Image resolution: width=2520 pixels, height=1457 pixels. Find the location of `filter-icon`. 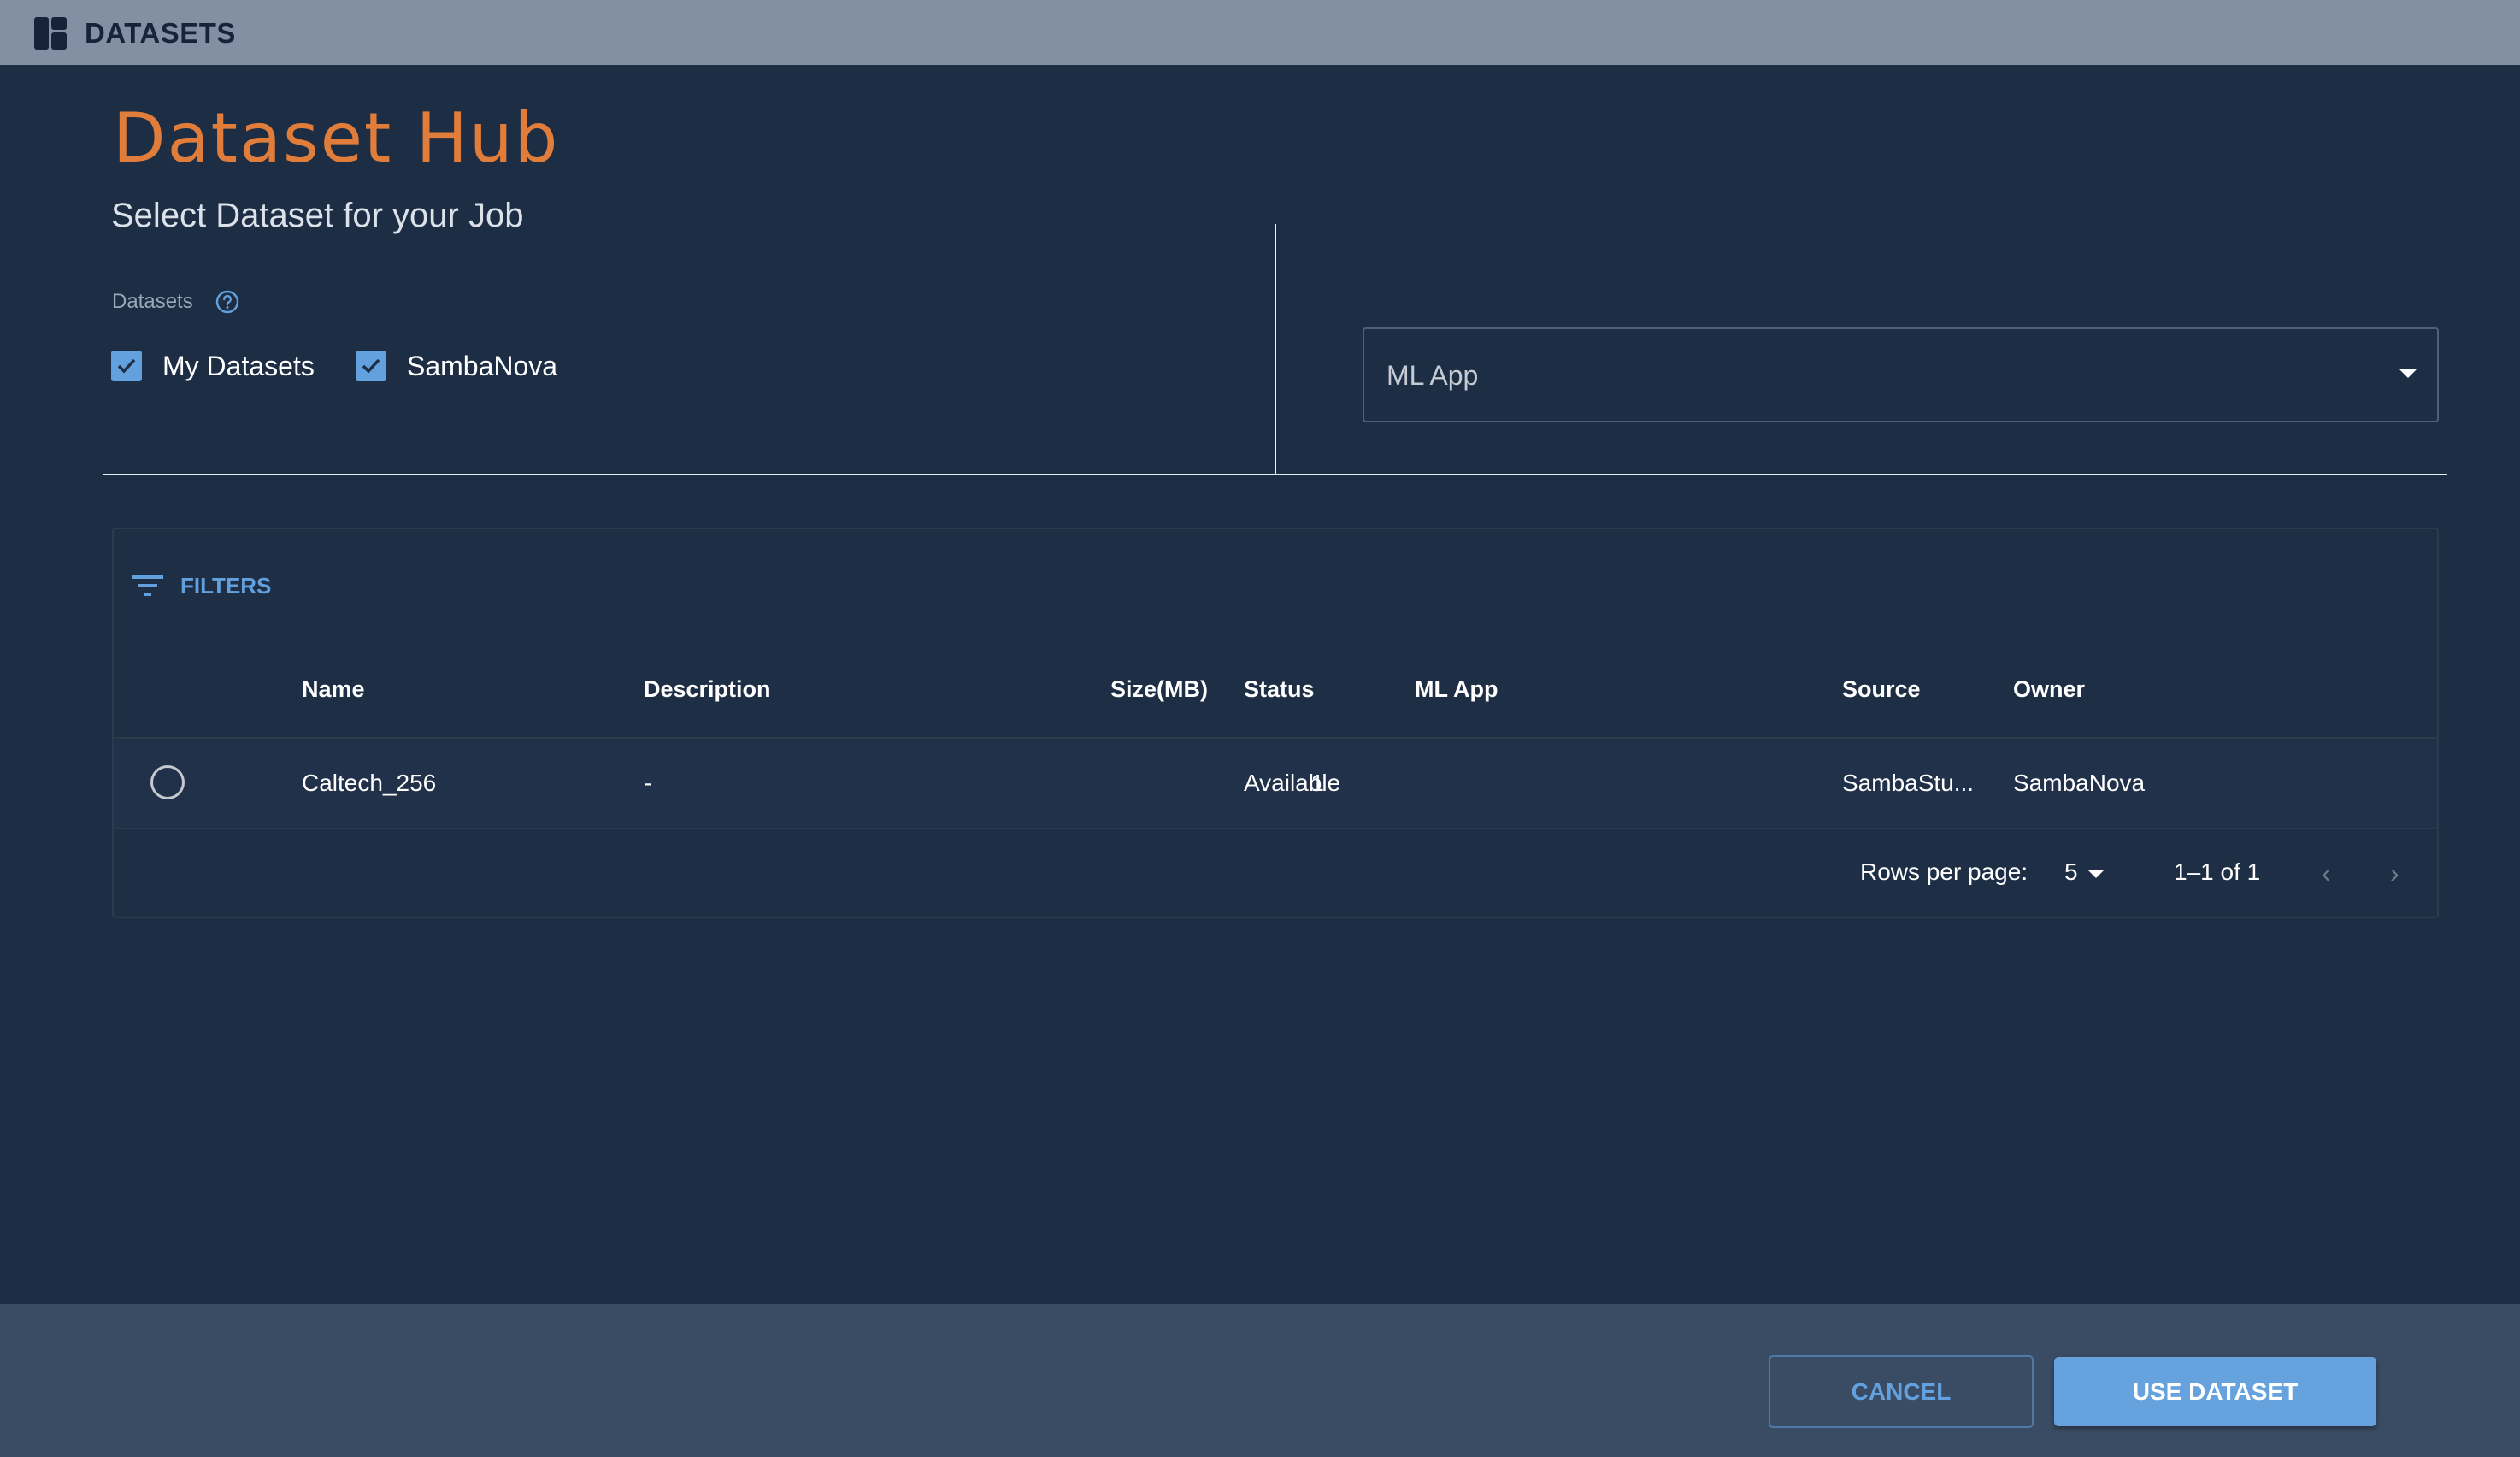

filter-icon is located at coordinates (147, 585).